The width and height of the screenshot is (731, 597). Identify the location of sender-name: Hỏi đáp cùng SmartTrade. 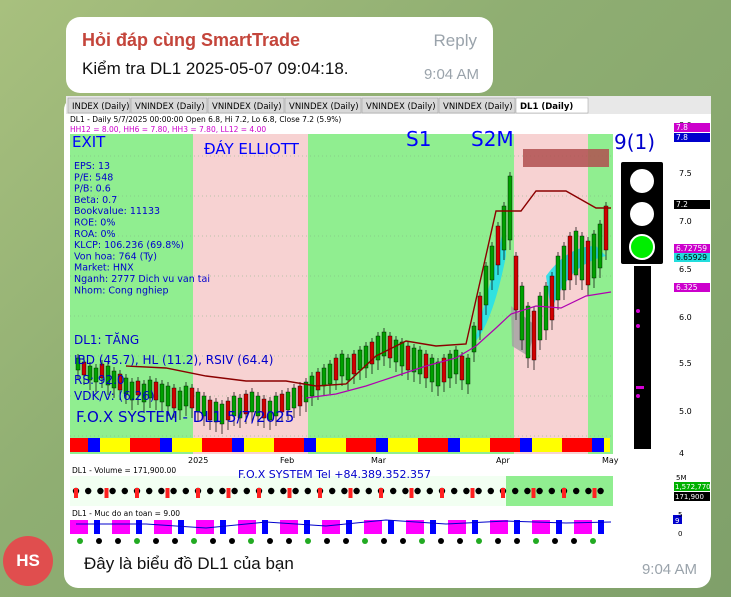
(191, 40).